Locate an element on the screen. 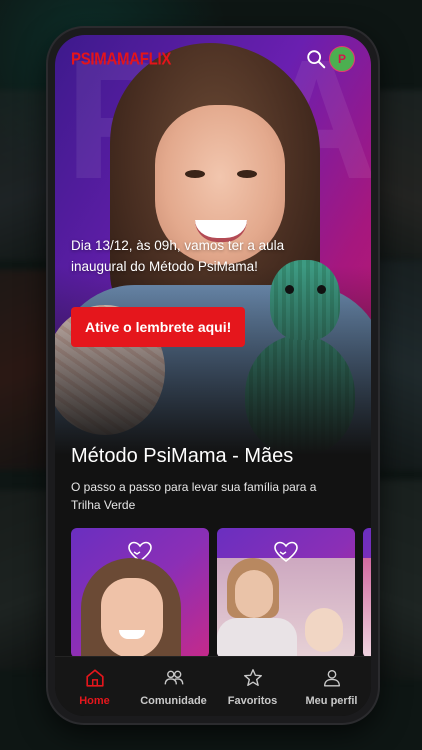  top-bar: PSIMAMAFLIX P is located at coordinates (213, 60).